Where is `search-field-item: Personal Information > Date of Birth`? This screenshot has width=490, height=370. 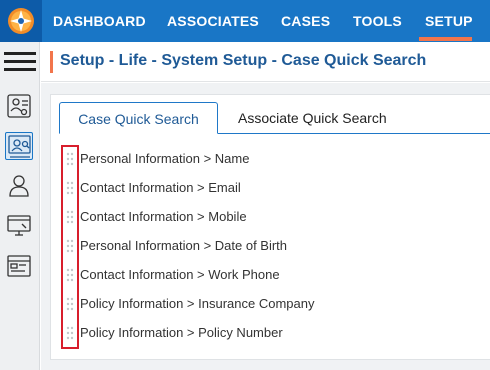 search-field-item: Personal Information > Date of Birth is located at coordinates (254, 246).